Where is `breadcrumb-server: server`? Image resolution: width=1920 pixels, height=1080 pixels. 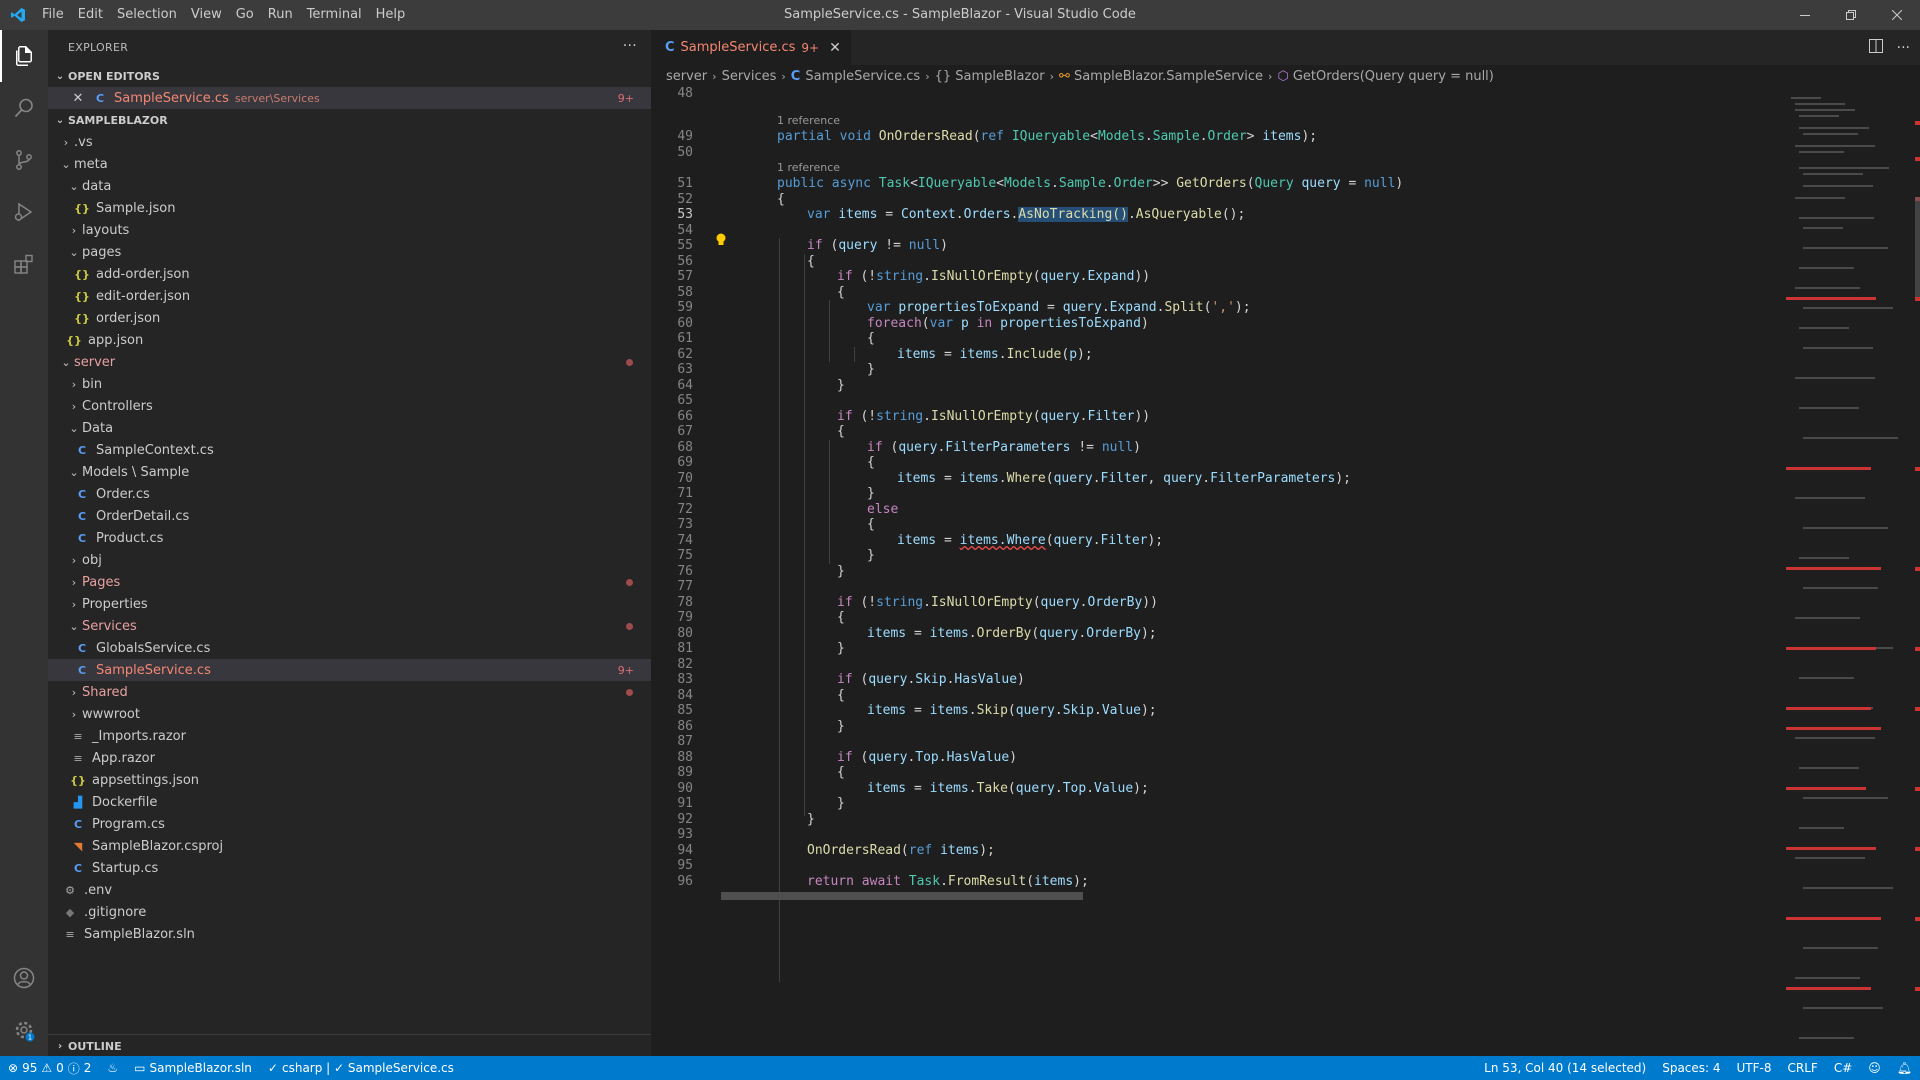
breadcrumb-server: server is located at coordinates (686, 76).